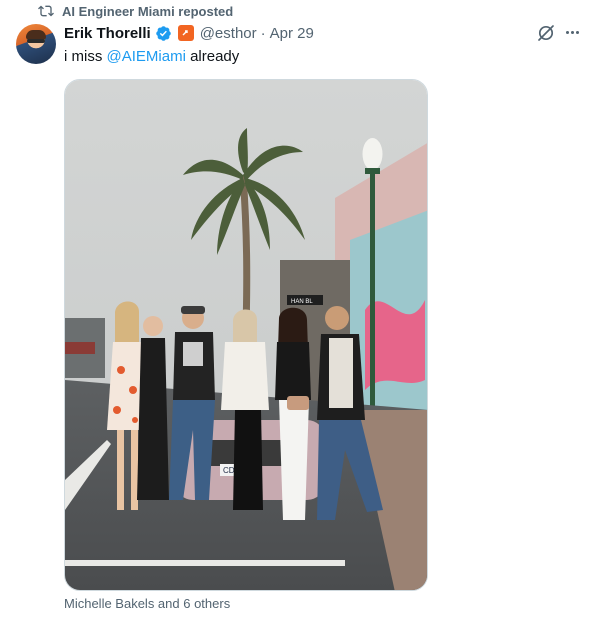 The width and height of the screenshot is (596, 620). Describe the element at coordinates (148, 11) in the screenshot. I see `repost-label: AI Engineer Miami reposted` at that location.